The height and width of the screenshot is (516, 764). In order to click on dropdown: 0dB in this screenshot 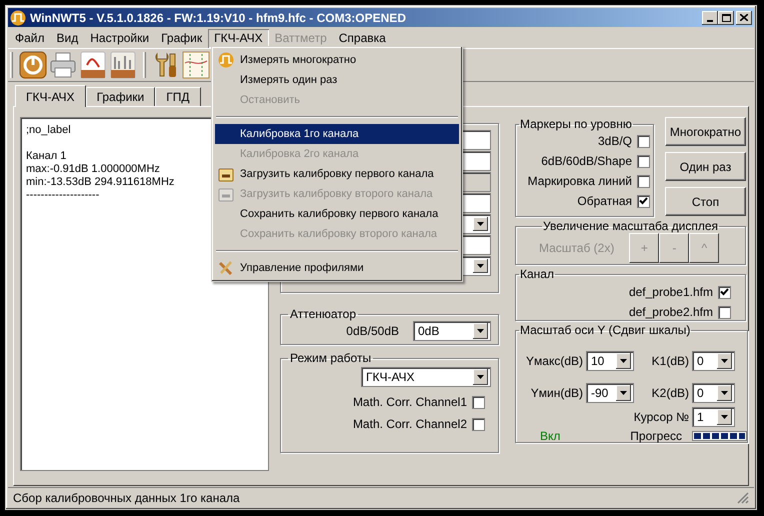, I will do `click(452, 331)`.